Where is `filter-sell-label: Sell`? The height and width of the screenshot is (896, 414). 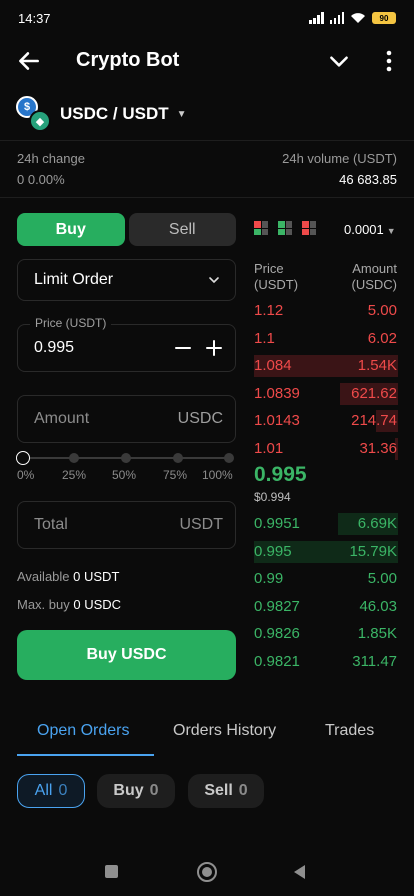
filter-sell-label: Sell is located at coordinates (218, 790).